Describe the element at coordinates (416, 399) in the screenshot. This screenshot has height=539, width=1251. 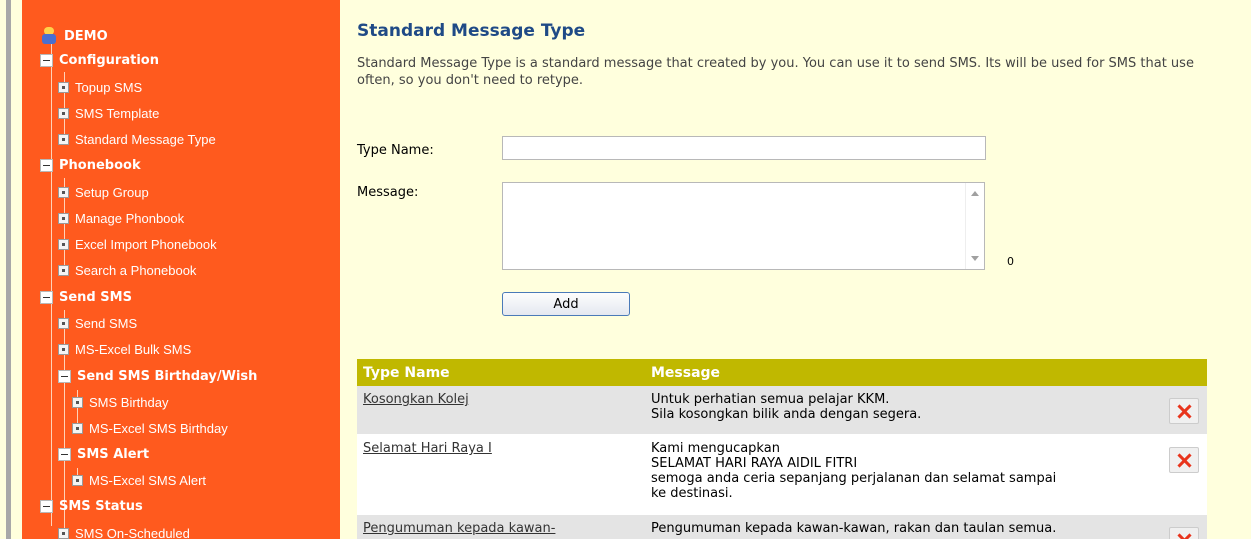
I see `type-name-link: Kosongkan Kolej` at that location.